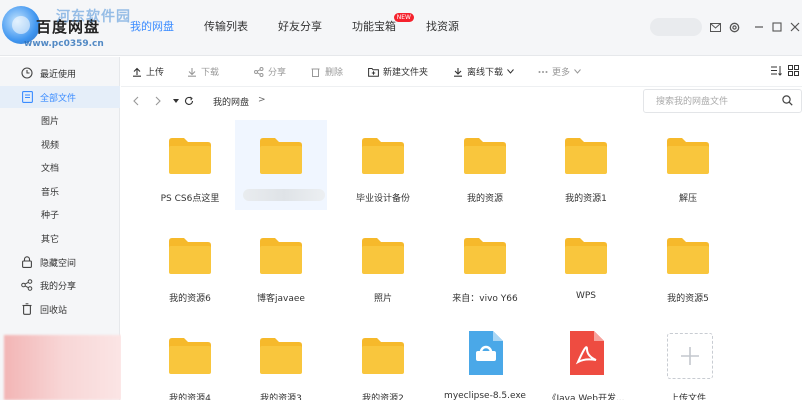  I want to click on file-name: 上传文件, so click(687, 397).